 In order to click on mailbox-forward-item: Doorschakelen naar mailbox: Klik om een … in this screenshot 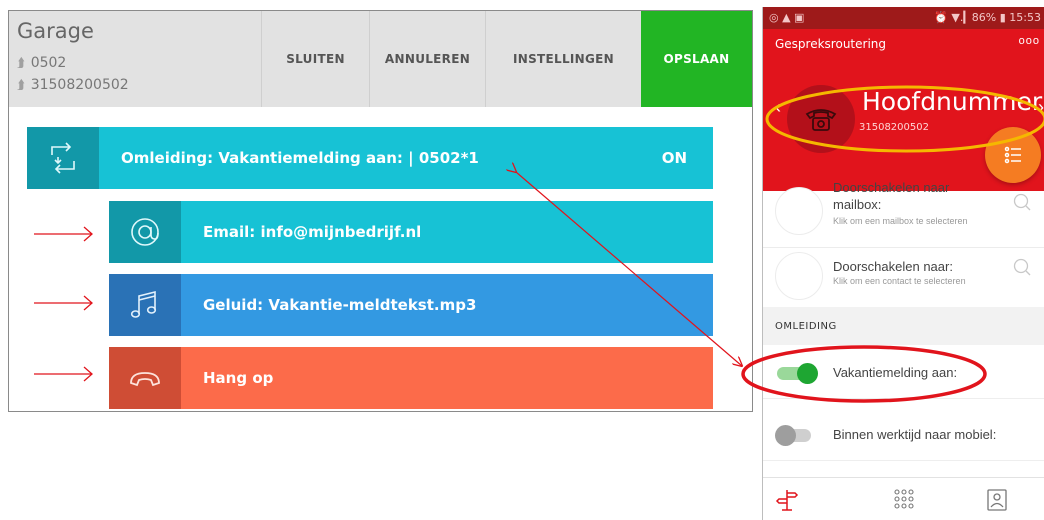, I will do `click(903, 210)`.